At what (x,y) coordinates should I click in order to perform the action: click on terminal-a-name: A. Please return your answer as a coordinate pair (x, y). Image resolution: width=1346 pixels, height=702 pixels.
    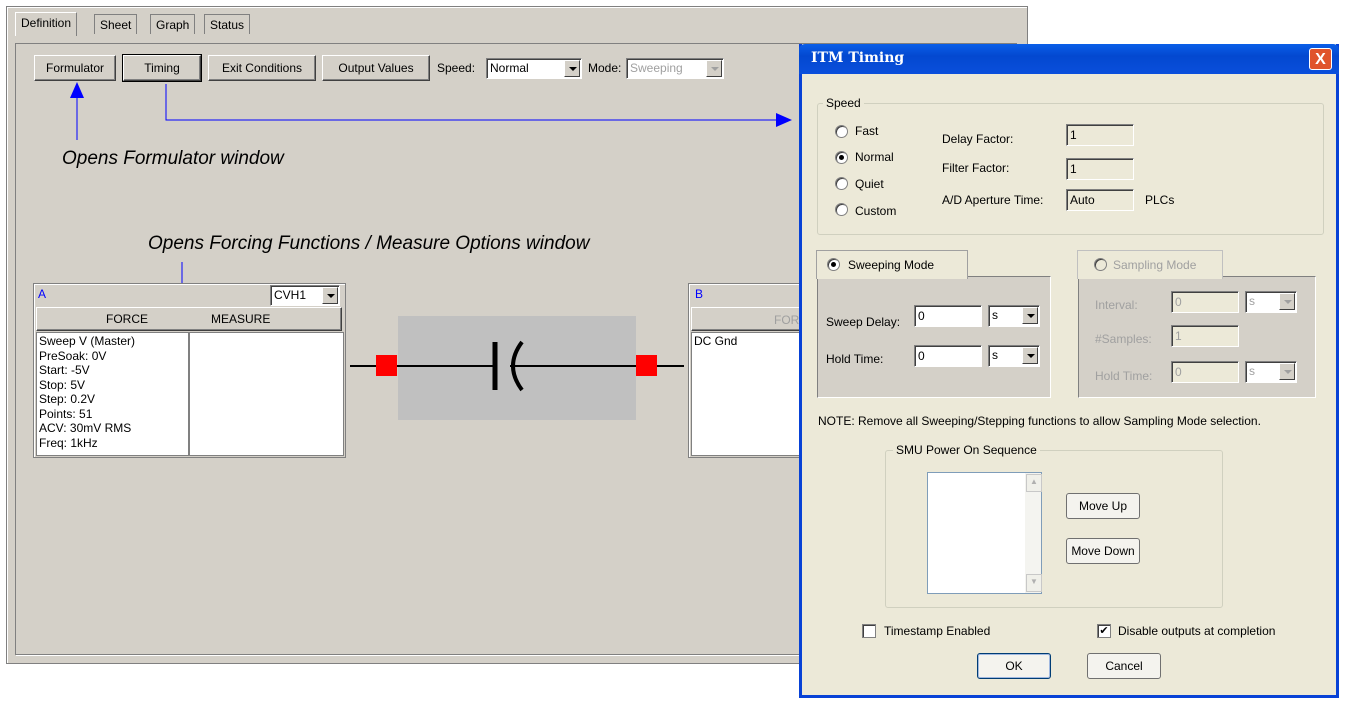
    Looking at the image, I should click on (42, 294).